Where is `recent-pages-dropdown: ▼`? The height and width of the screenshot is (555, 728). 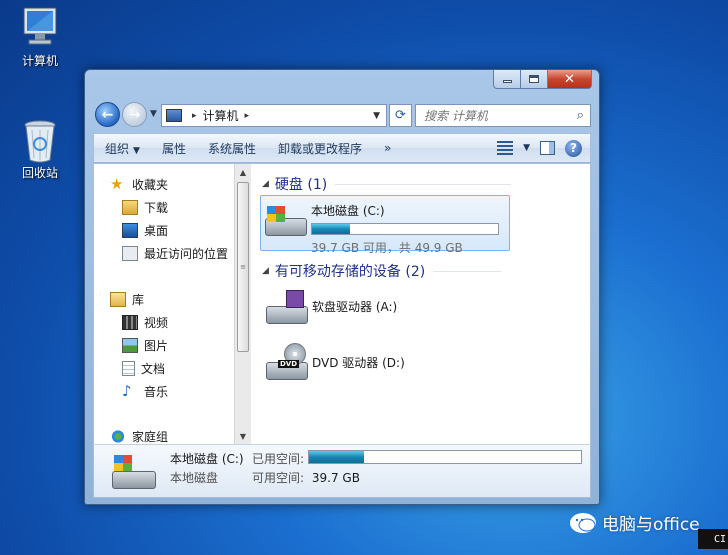 recent-pages-dropdown: ▼ is located at coordinates (153, 114).